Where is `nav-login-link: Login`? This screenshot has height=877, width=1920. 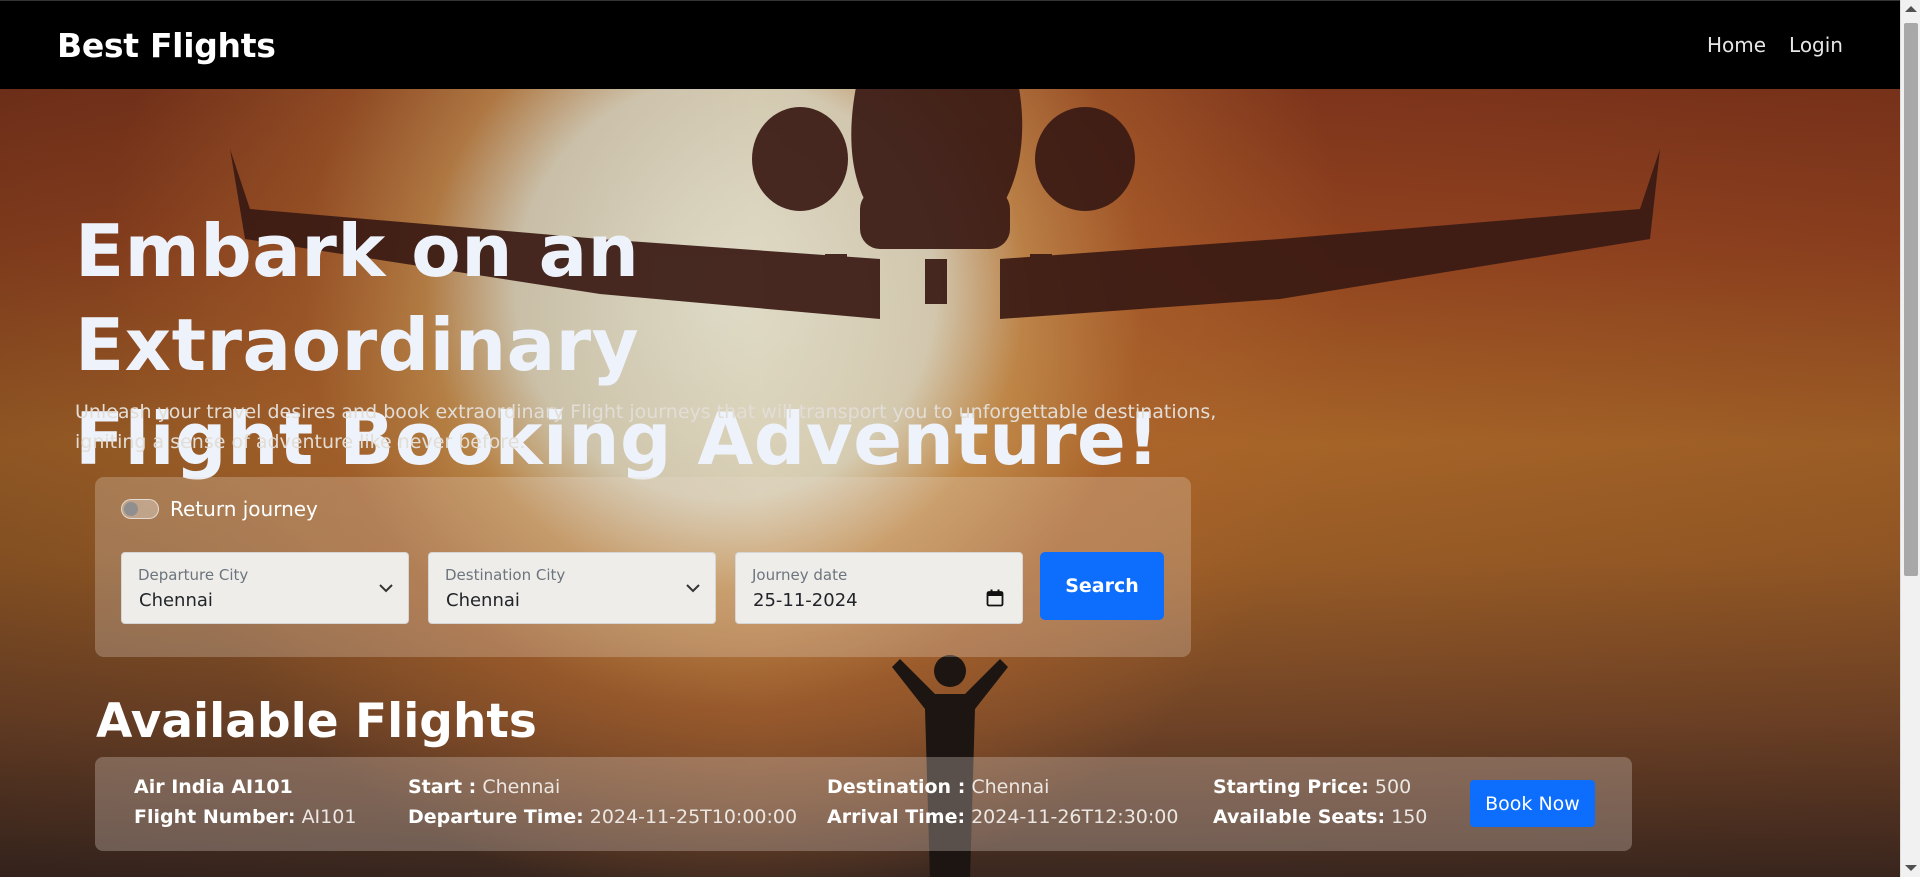
nav-login-link: Login is located at coordinates (1816, 45).